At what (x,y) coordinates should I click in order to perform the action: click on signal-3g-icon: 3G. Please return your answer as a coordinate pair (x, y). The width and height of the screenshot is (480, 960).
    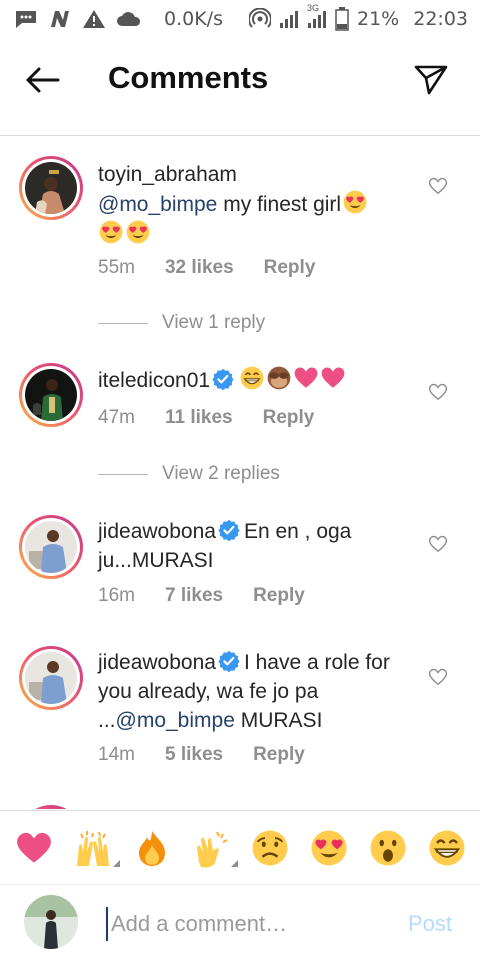
    Looking at the image, I should click on (317, 16).